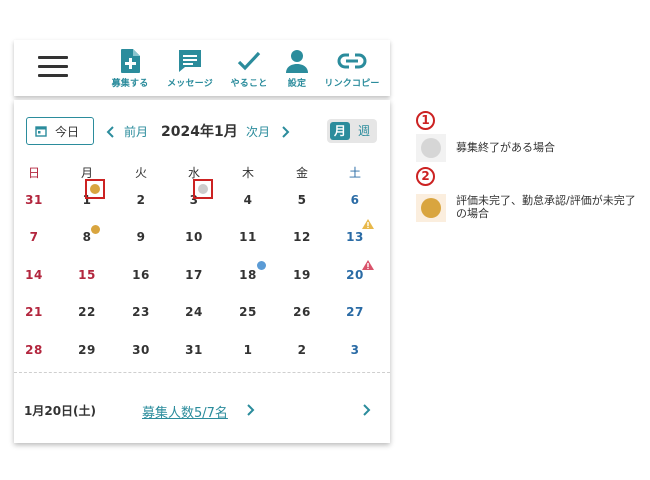 The height and width of the screenshot is (480, 650). What do you see at coordinates (34, 312) in the screenshot?
I see `calendar-day: 21` at bounding box center [34, 312].